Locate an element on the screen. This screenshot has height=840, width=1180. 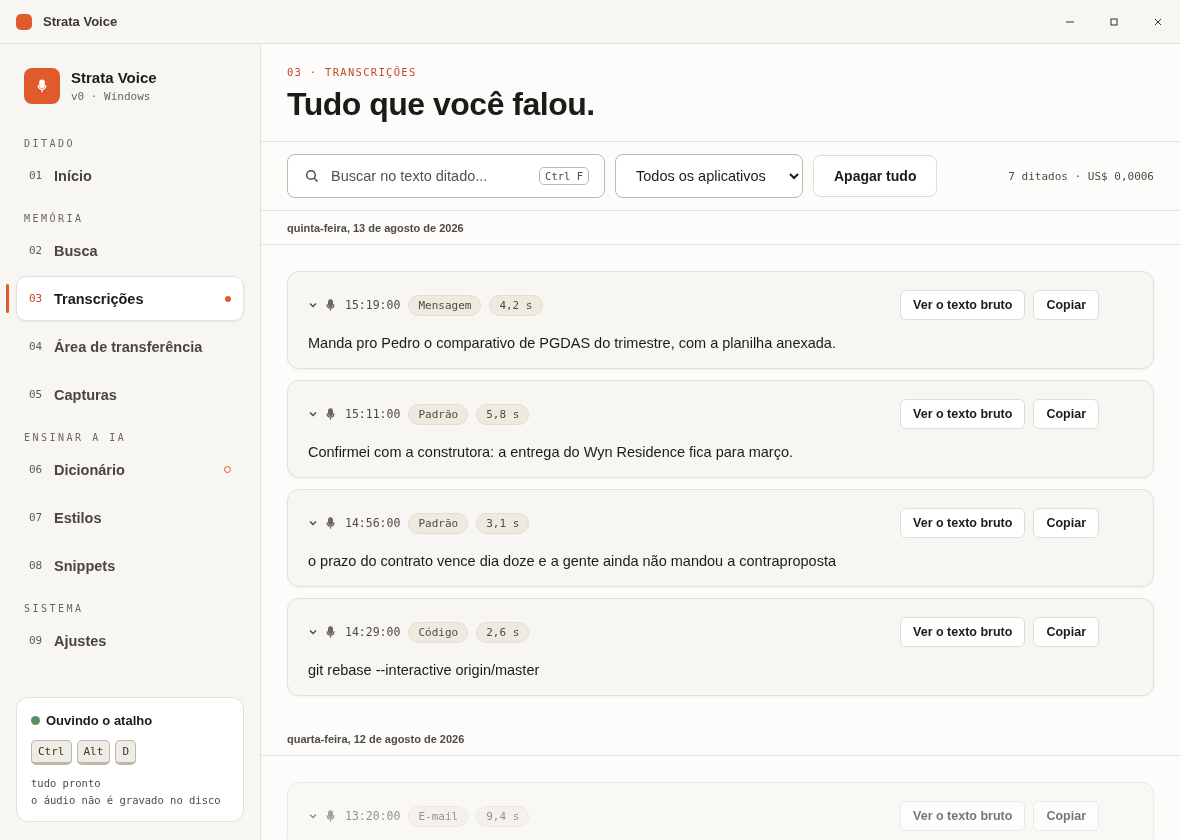
sidebar-item: 05 Capturas is located at coordinates (130, 394).